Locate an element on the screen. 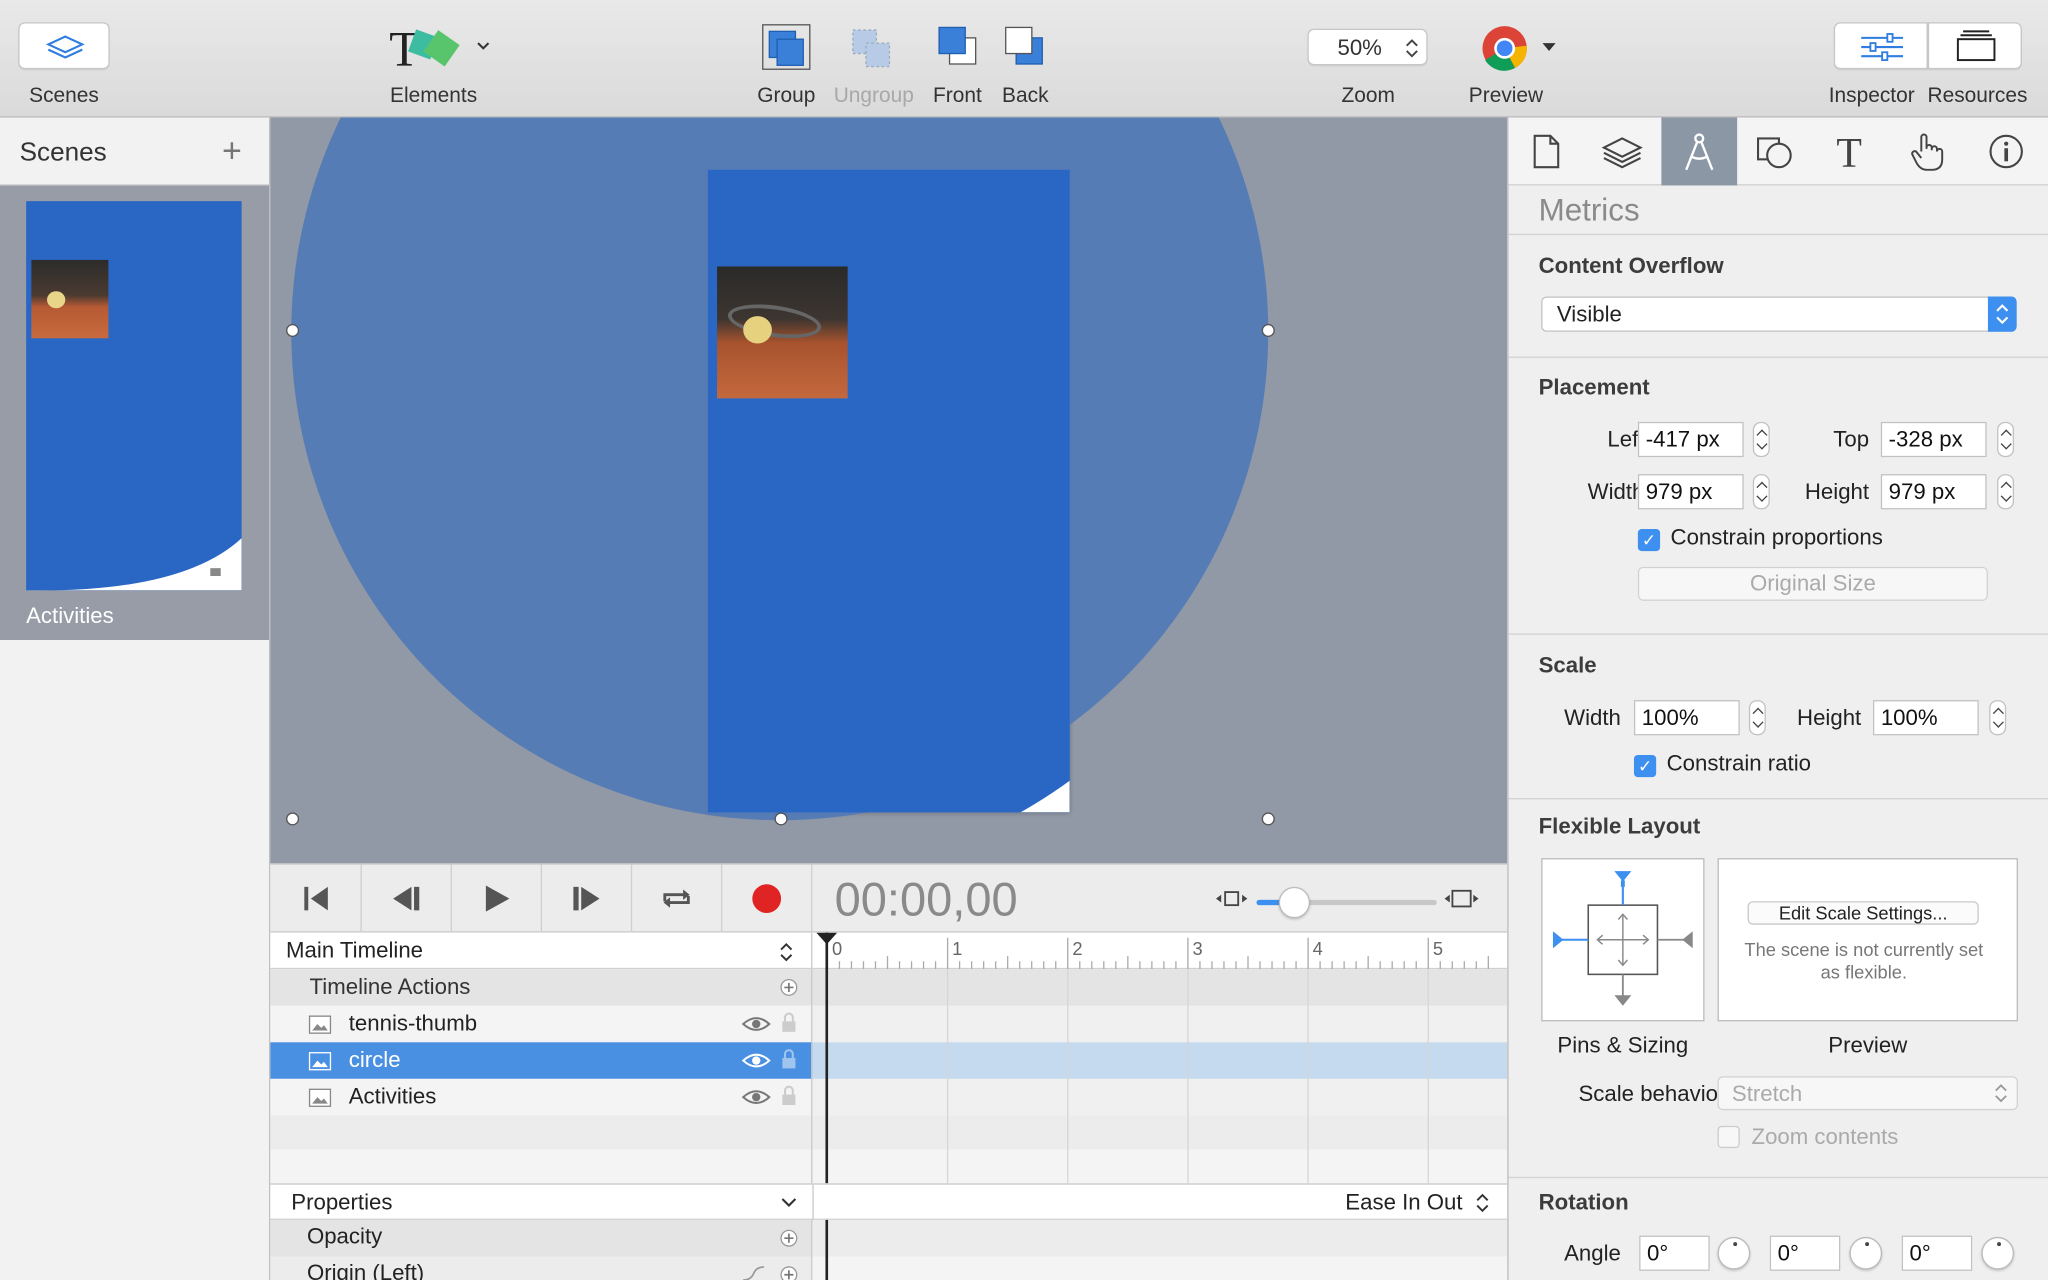 This screenshot has height=1280, width=2048. step-back-button is located at coordinates (407, 898).